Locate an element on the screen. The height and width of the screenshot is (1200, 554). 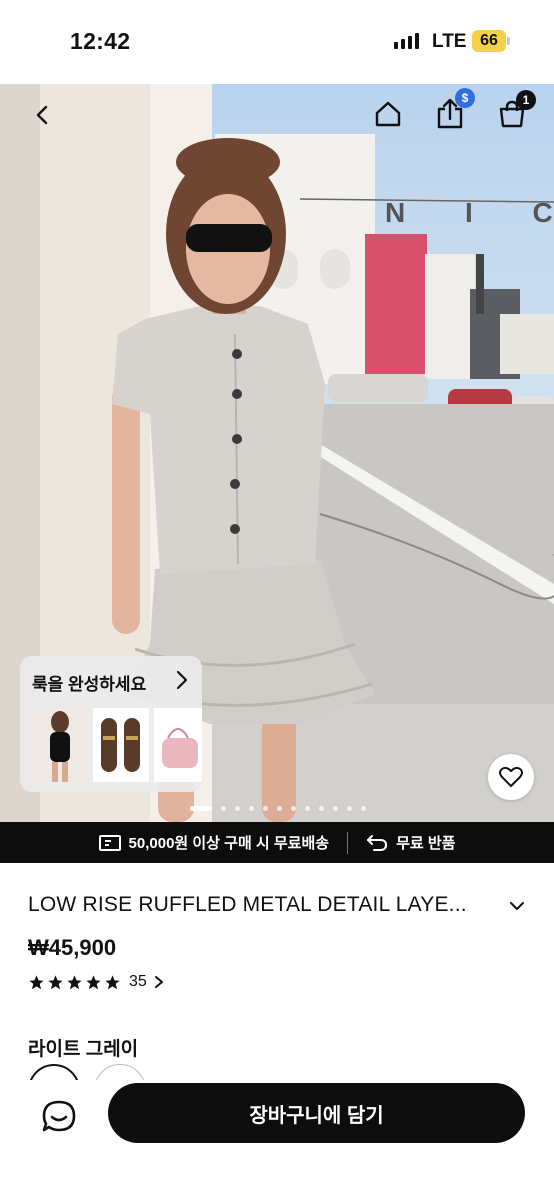
carousel-indicator is located at coordinates (278, 808).